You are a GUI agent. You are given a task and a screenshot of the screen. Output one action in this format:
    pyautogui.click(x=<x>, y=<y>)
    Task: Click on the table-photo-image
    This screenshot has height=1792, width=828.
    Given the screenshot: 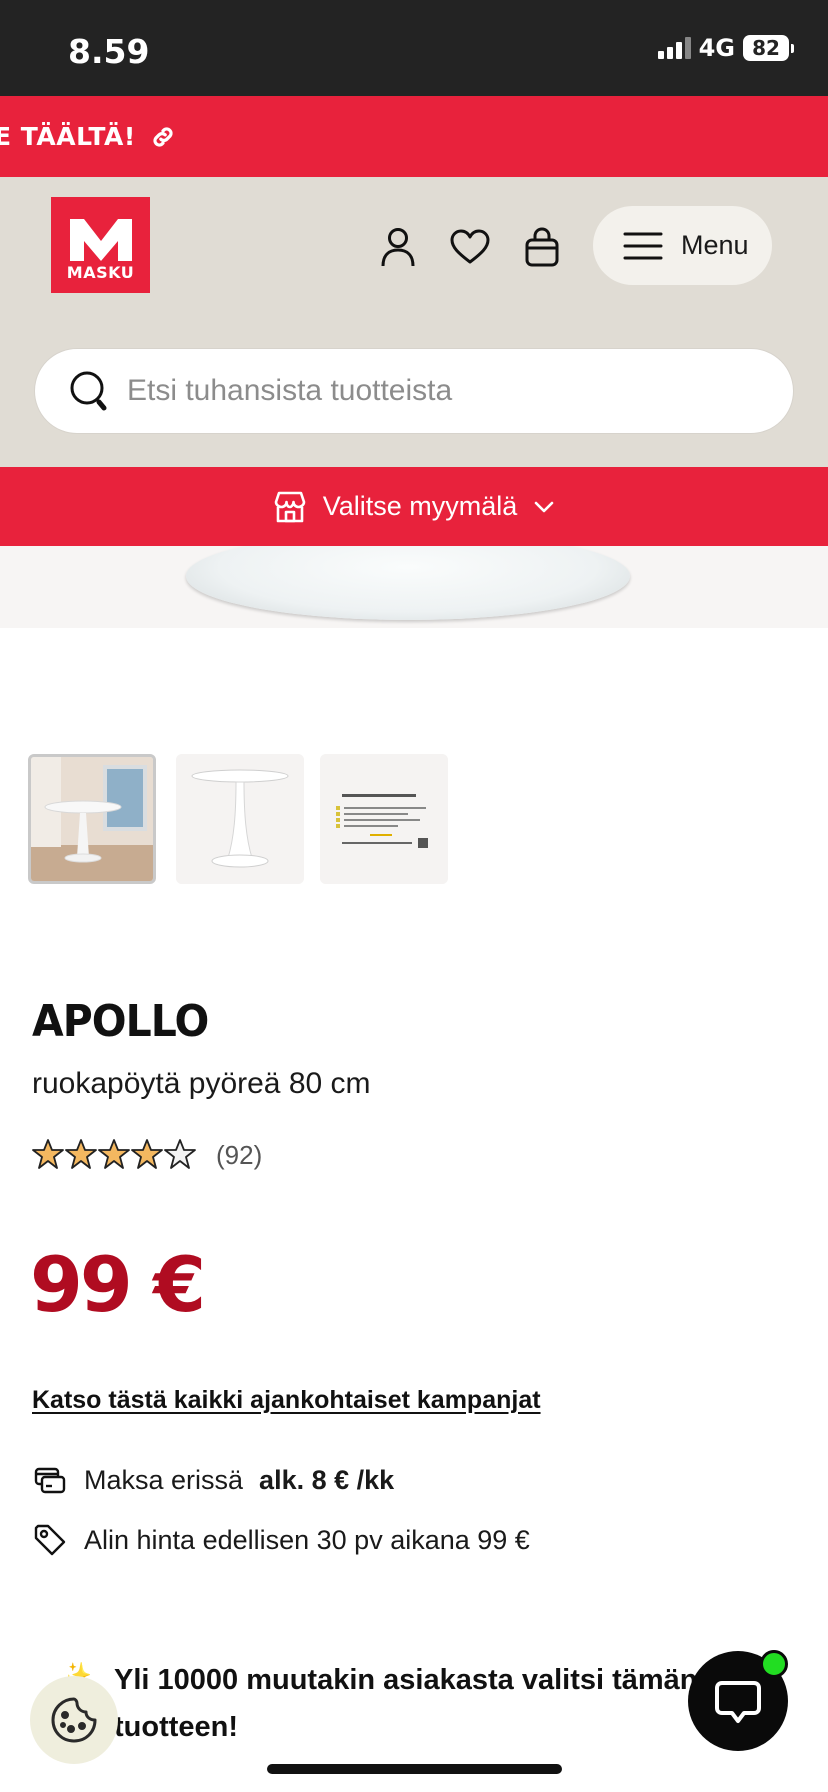 What is the action you would take?
    pyautogui.click(x=240, y=819)
    